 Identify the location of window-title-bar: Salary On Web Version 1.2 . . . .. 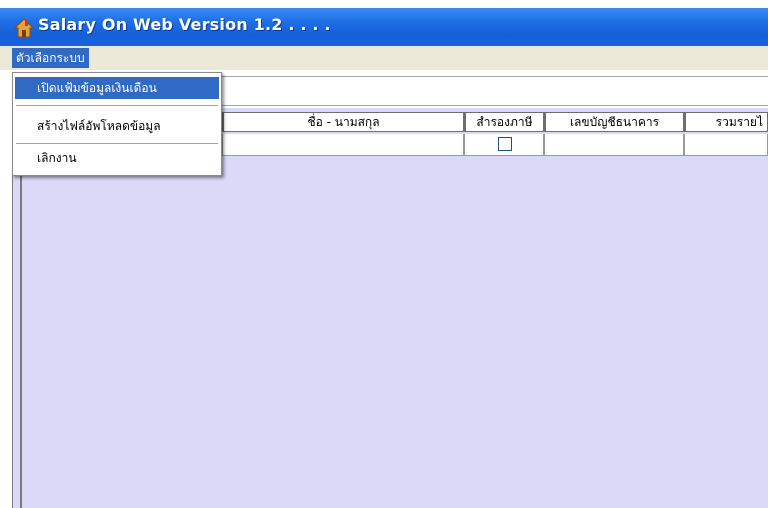
(384, 27).